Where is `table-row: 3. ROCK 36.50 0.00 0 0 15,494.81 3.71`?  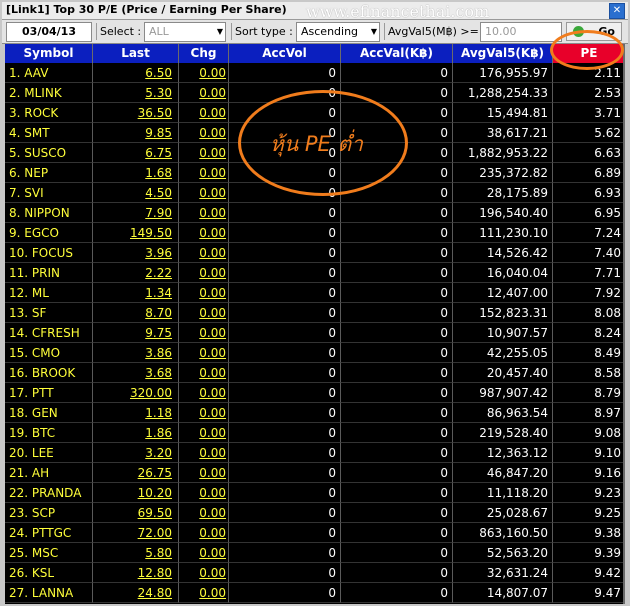
table-row: 3. ROCK 36.50 0.00 0 0 15,494.81 3.71 is located at coordinates (315, 113).